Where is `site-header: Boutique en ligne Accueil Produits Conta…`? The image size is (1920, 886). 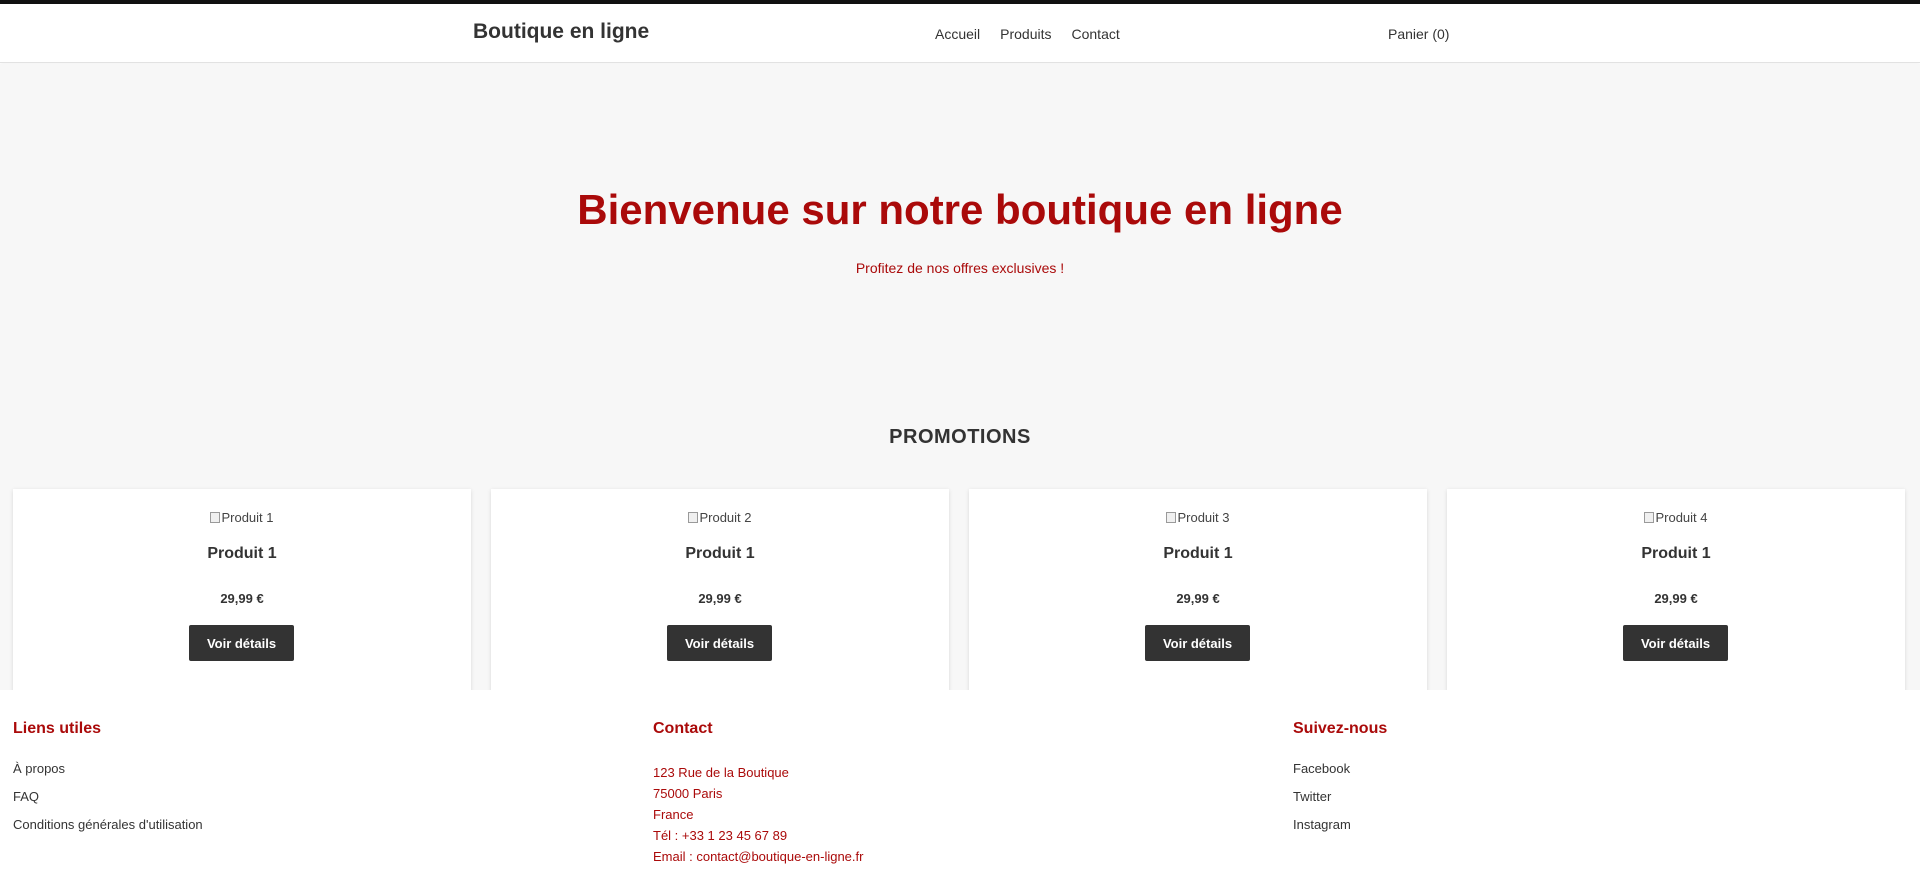
site-header: Boutique en ligne Accueil Produits Conta… is located at coordinates (960, 33).